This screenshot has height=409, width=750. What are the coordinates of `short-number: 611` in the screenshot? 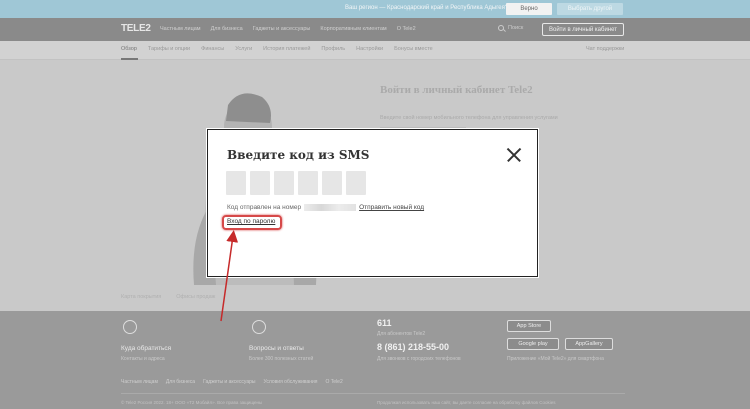 It's located at (384, 323).